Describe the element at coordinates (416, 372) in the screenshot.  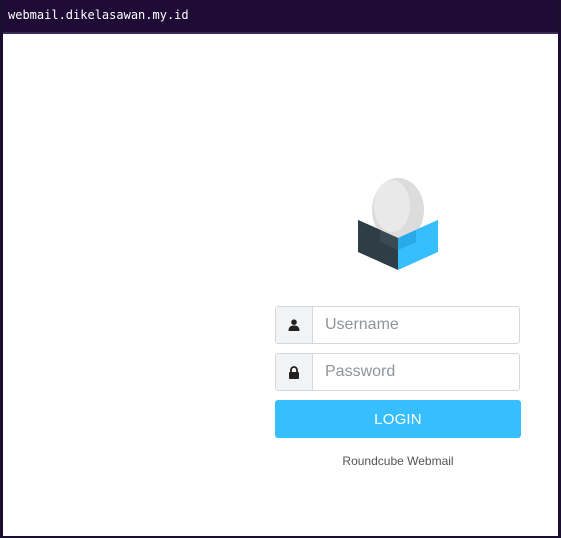
I see `password-input` at that location.